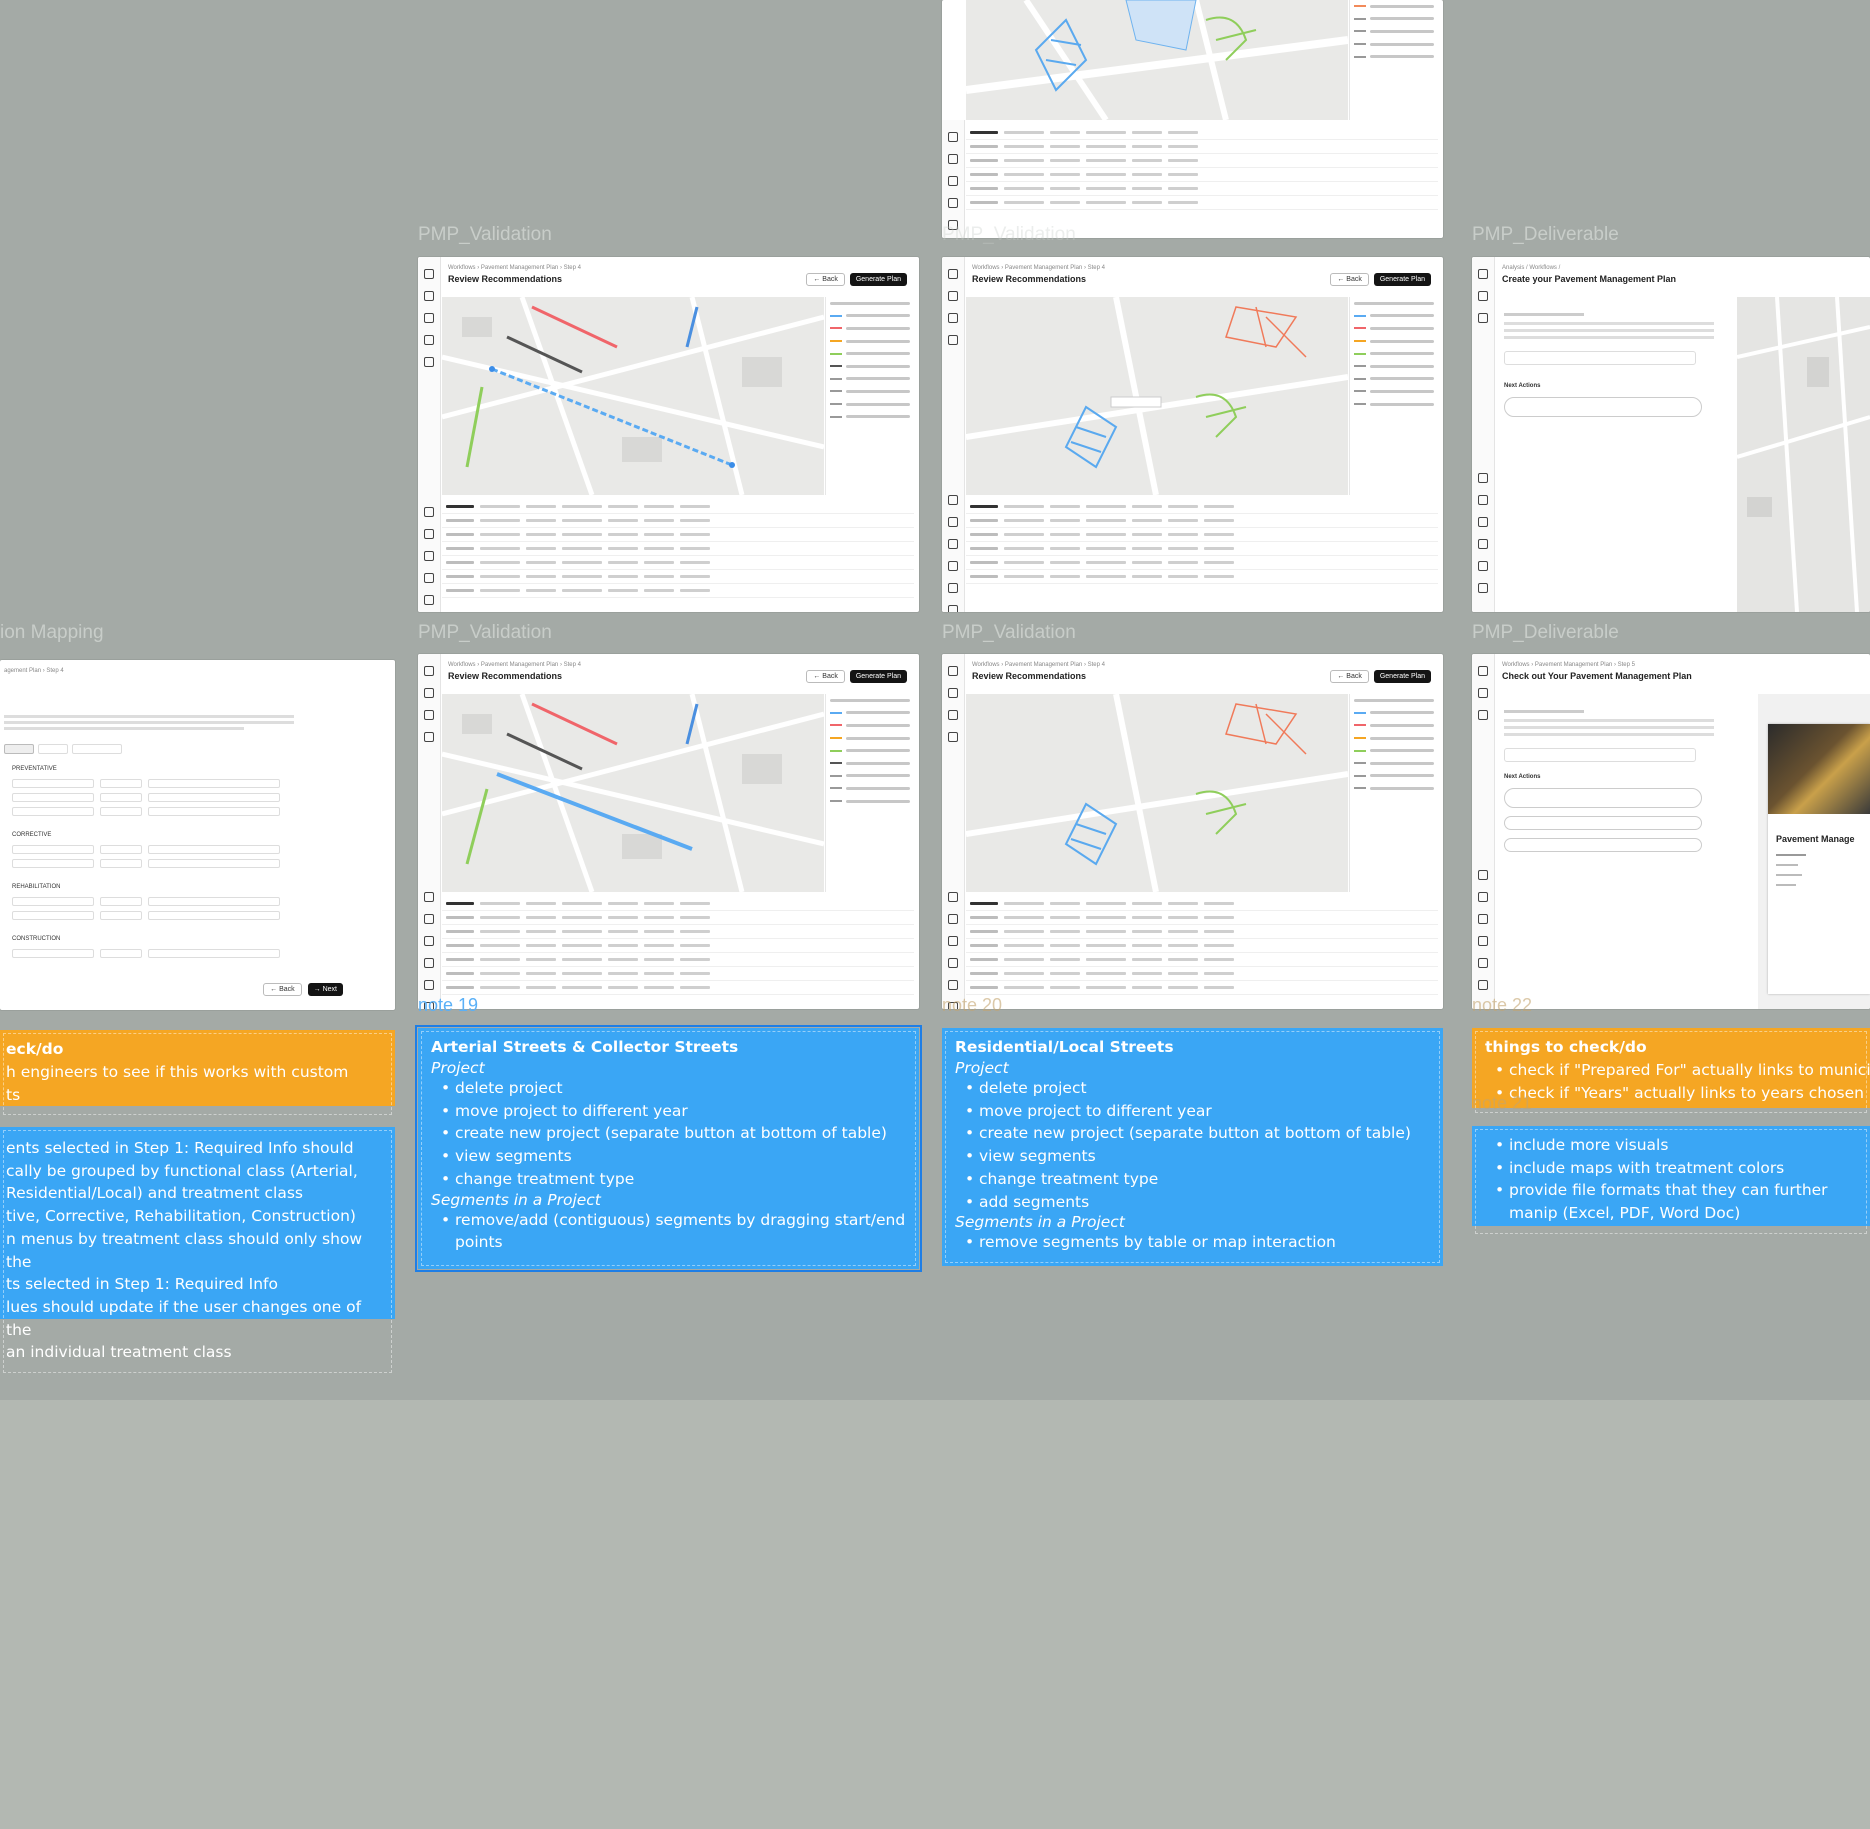 The width and height of the screenshot is (1870, 1829). Describe the element at coordinates (1502, 1103) in the screenshot. I see `note-label: note 21` at that location.